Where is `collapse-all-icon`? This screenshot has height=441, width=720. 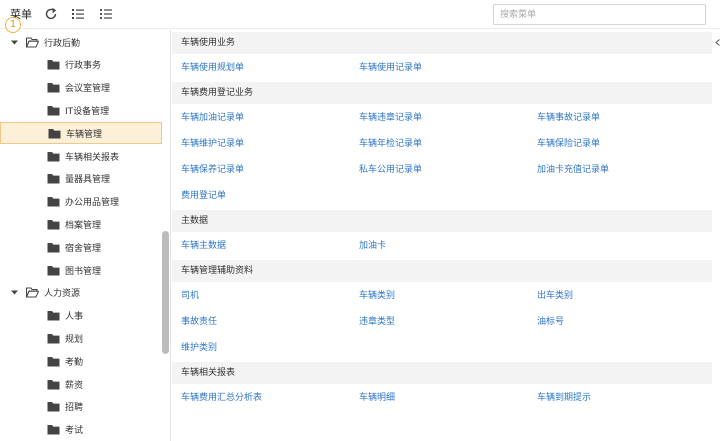
collapse-all-icon is located at coordinates (106, 14).